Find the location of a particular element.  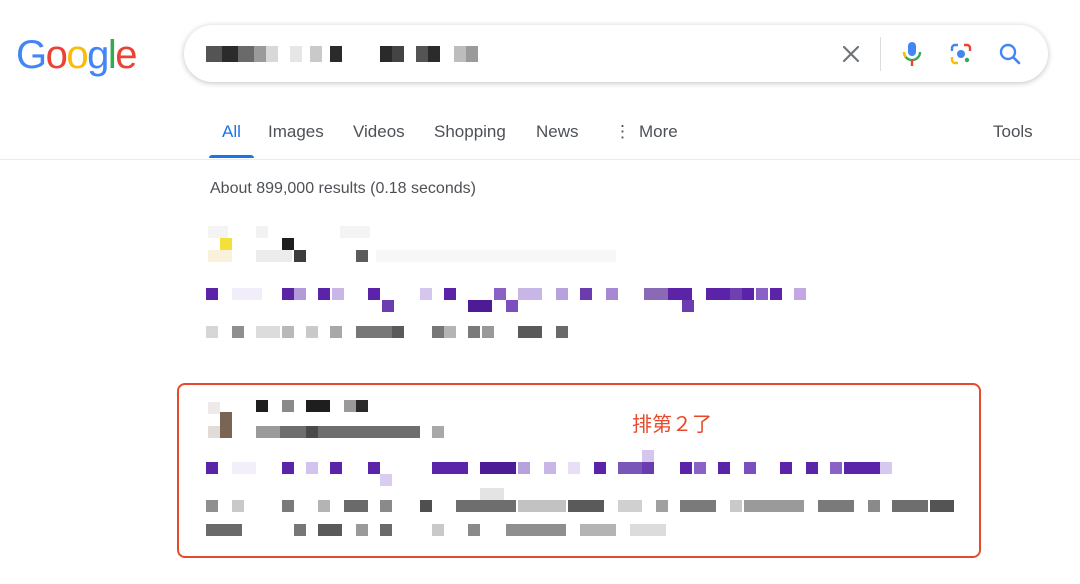

result-1-snippet is located at coordinates (212, 332).